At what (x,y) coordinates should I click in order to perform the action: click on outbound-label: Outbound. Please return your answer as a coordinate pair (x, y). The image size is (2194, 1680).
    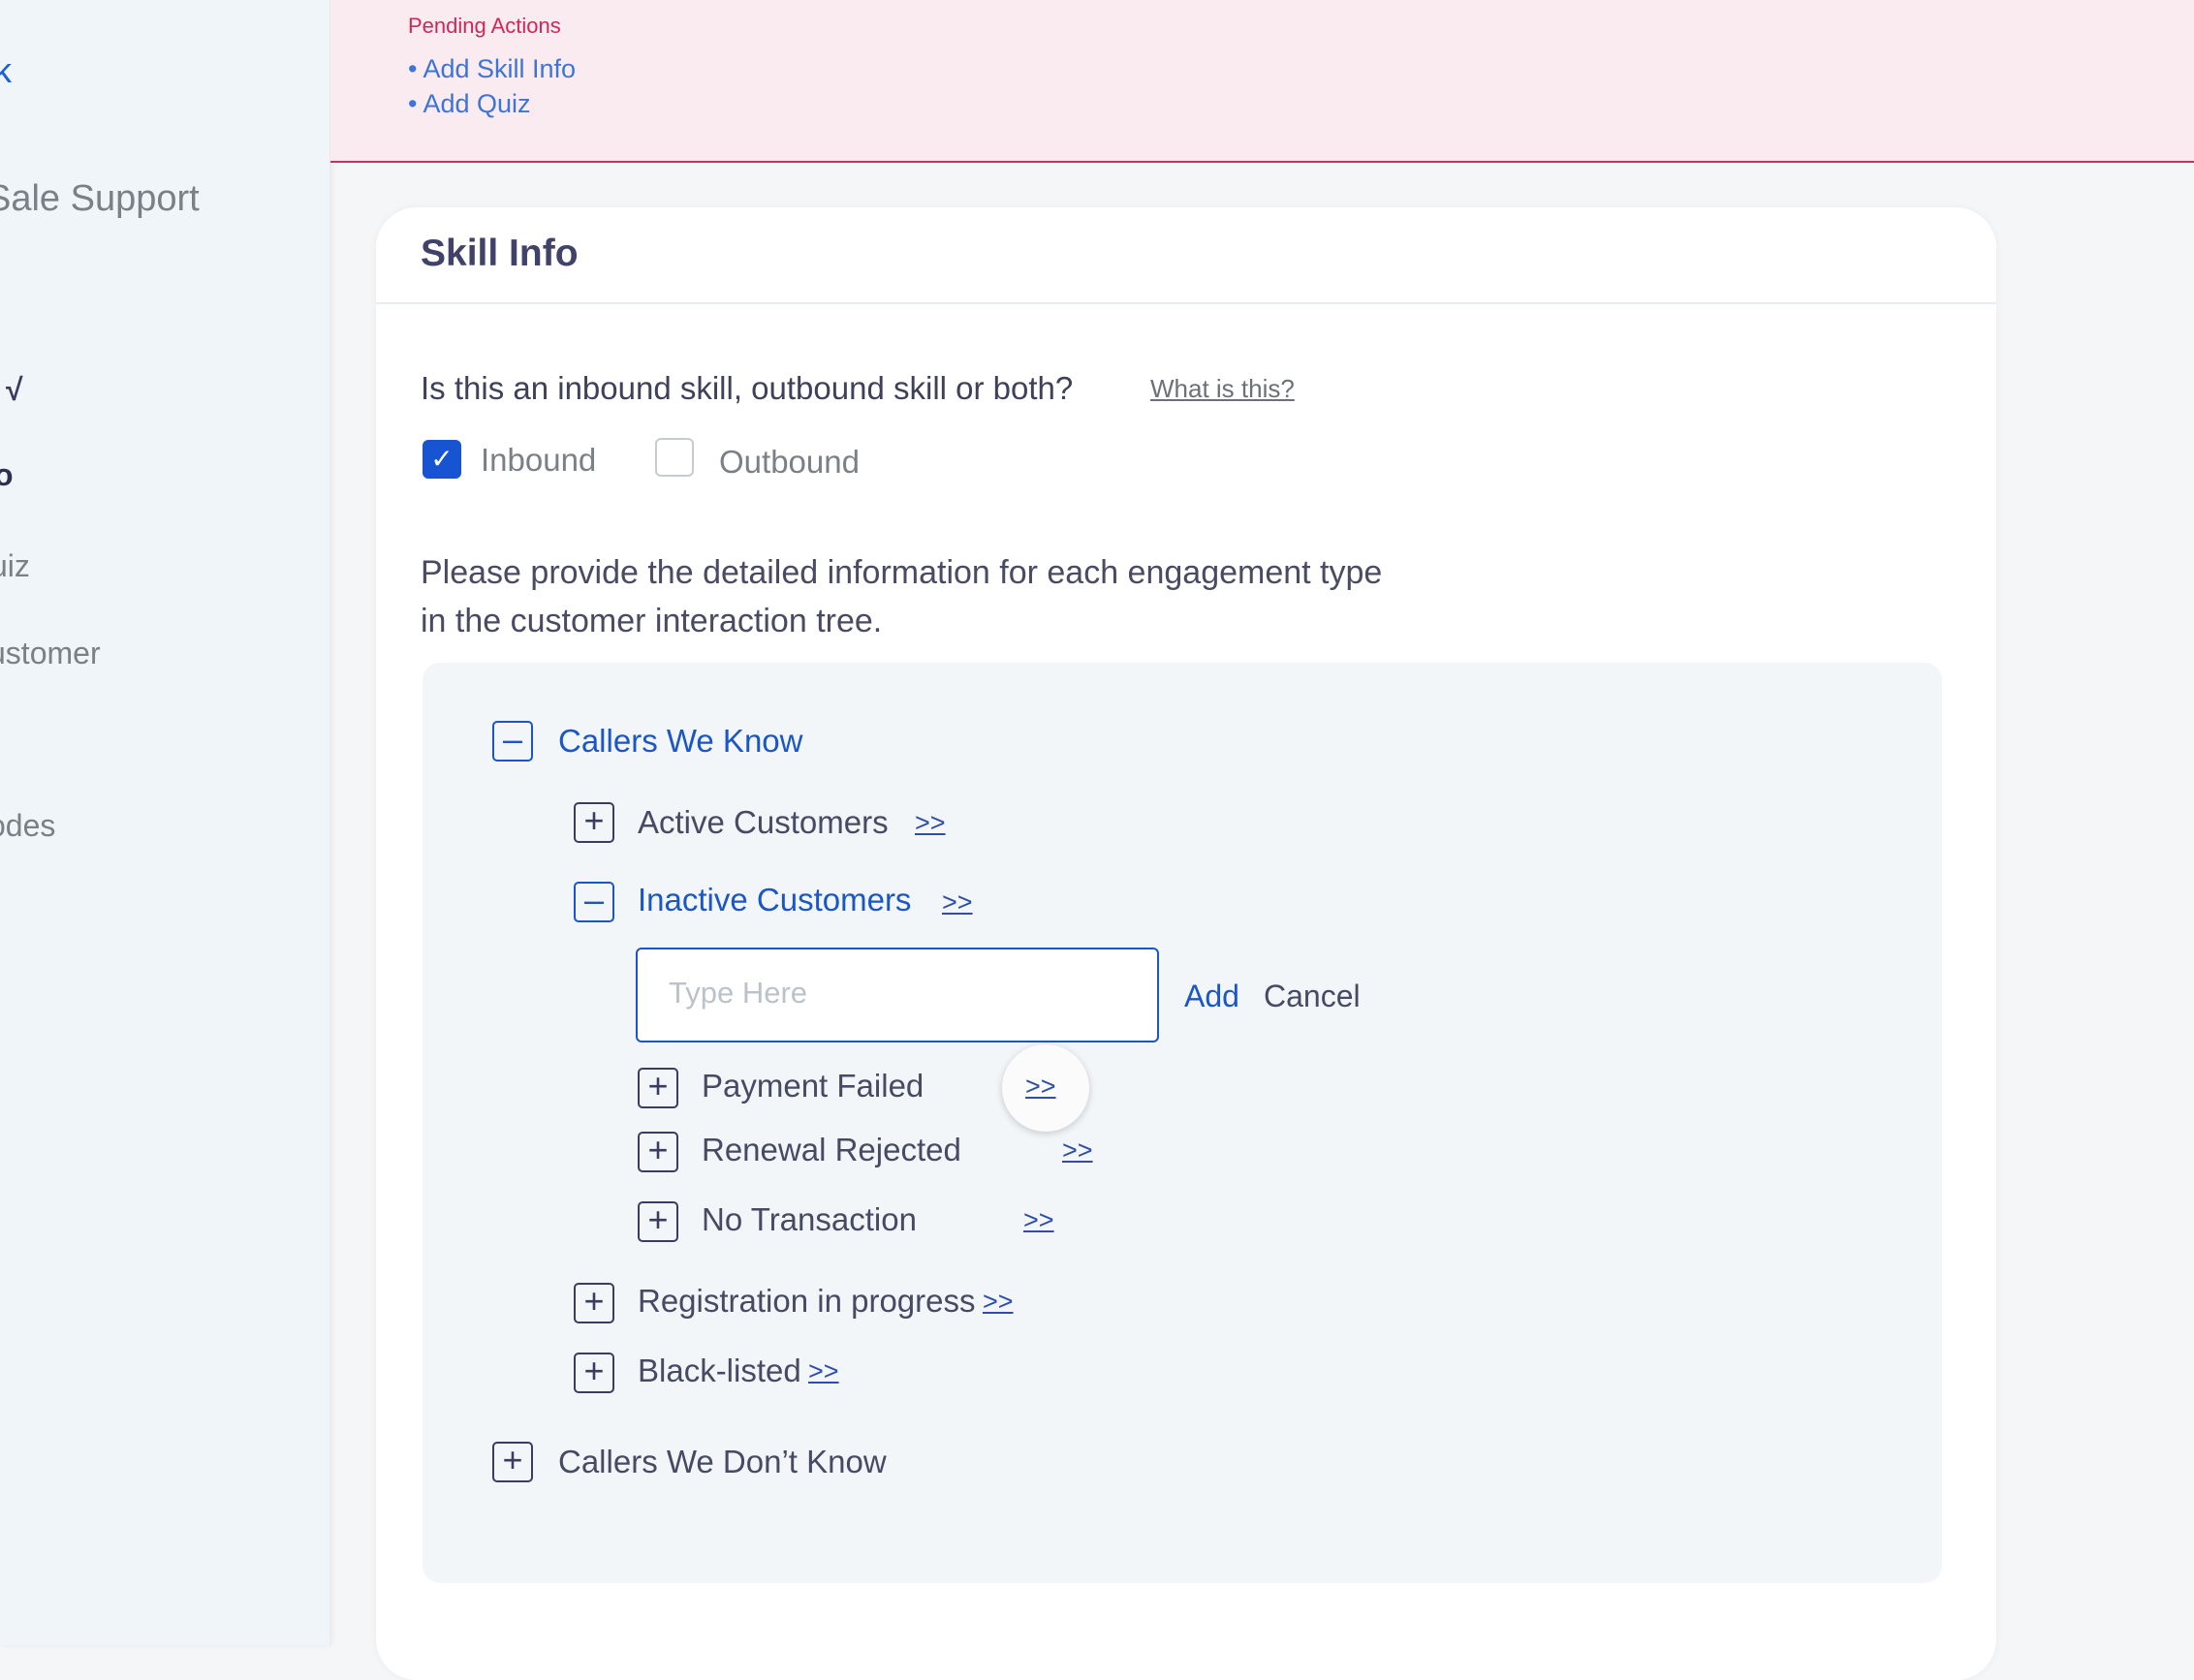
    Looking at the image, I should click on (789, 463).